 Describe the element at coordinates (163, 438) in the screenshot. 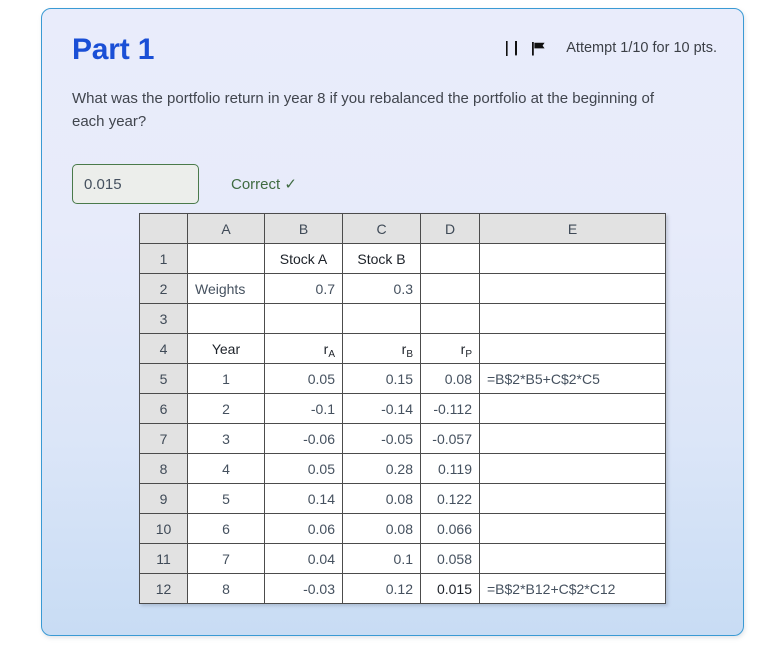

I see `row-header: 7` at that location.